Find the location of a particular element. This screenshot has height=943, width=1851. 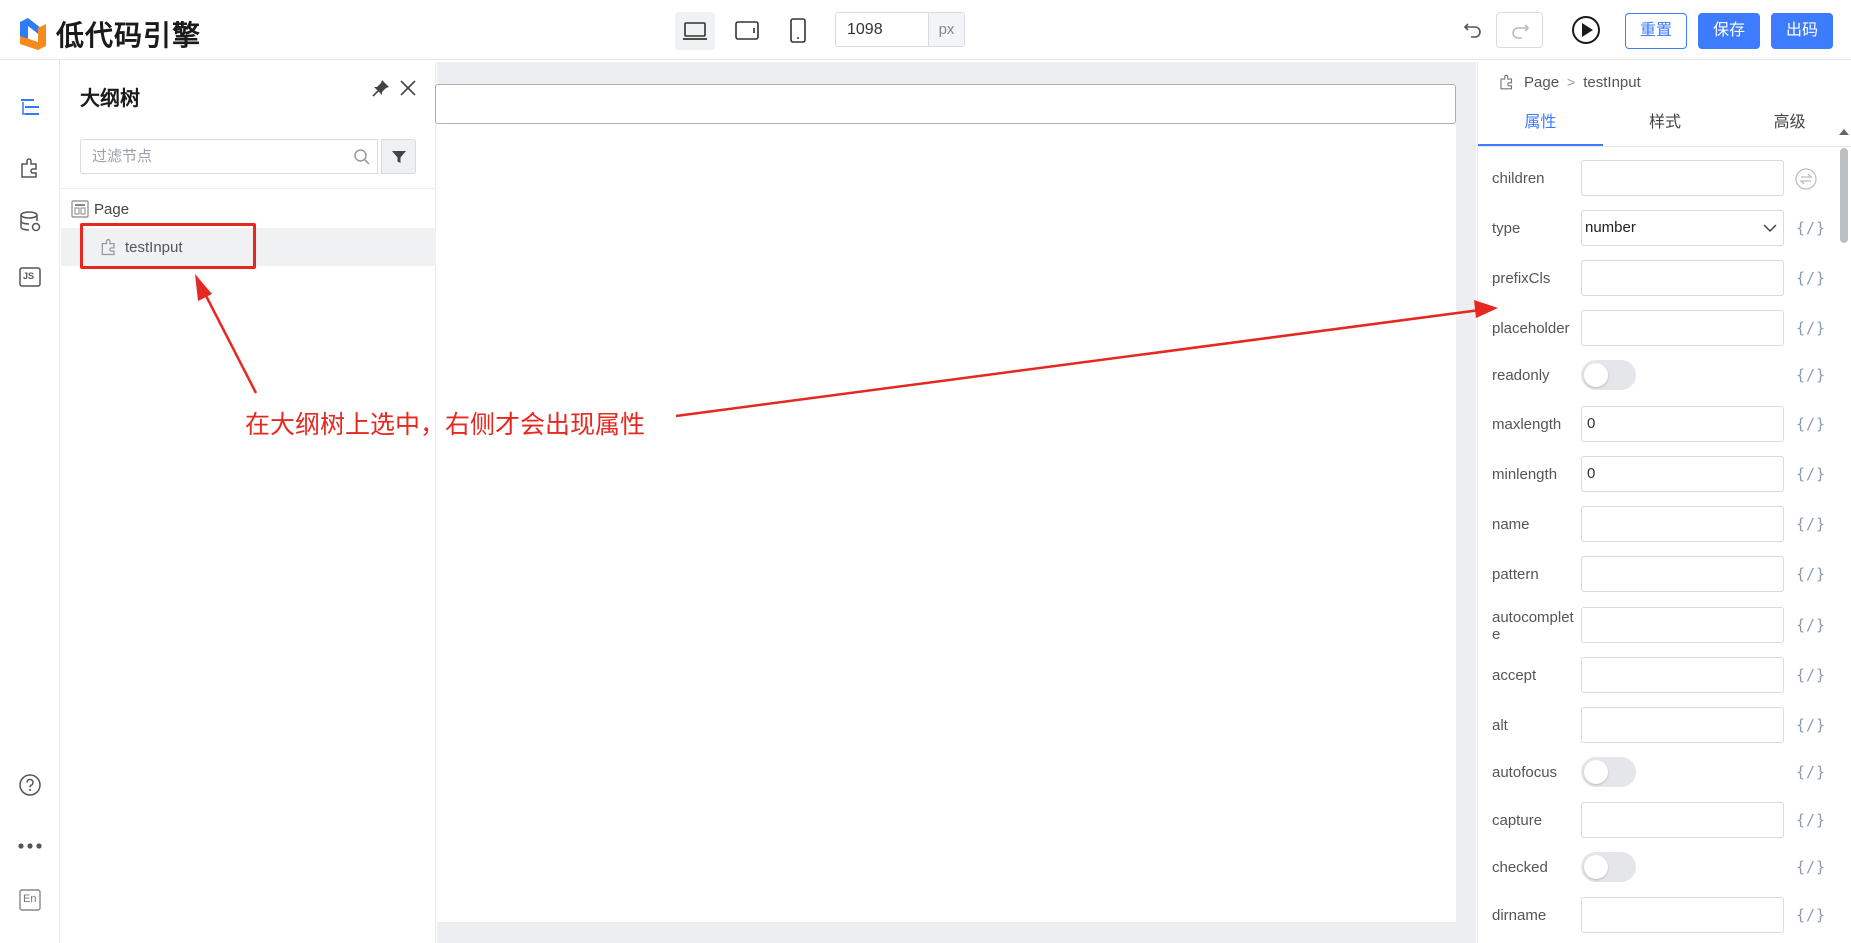

js-code-button: JS is located at coordinates (30, 277).